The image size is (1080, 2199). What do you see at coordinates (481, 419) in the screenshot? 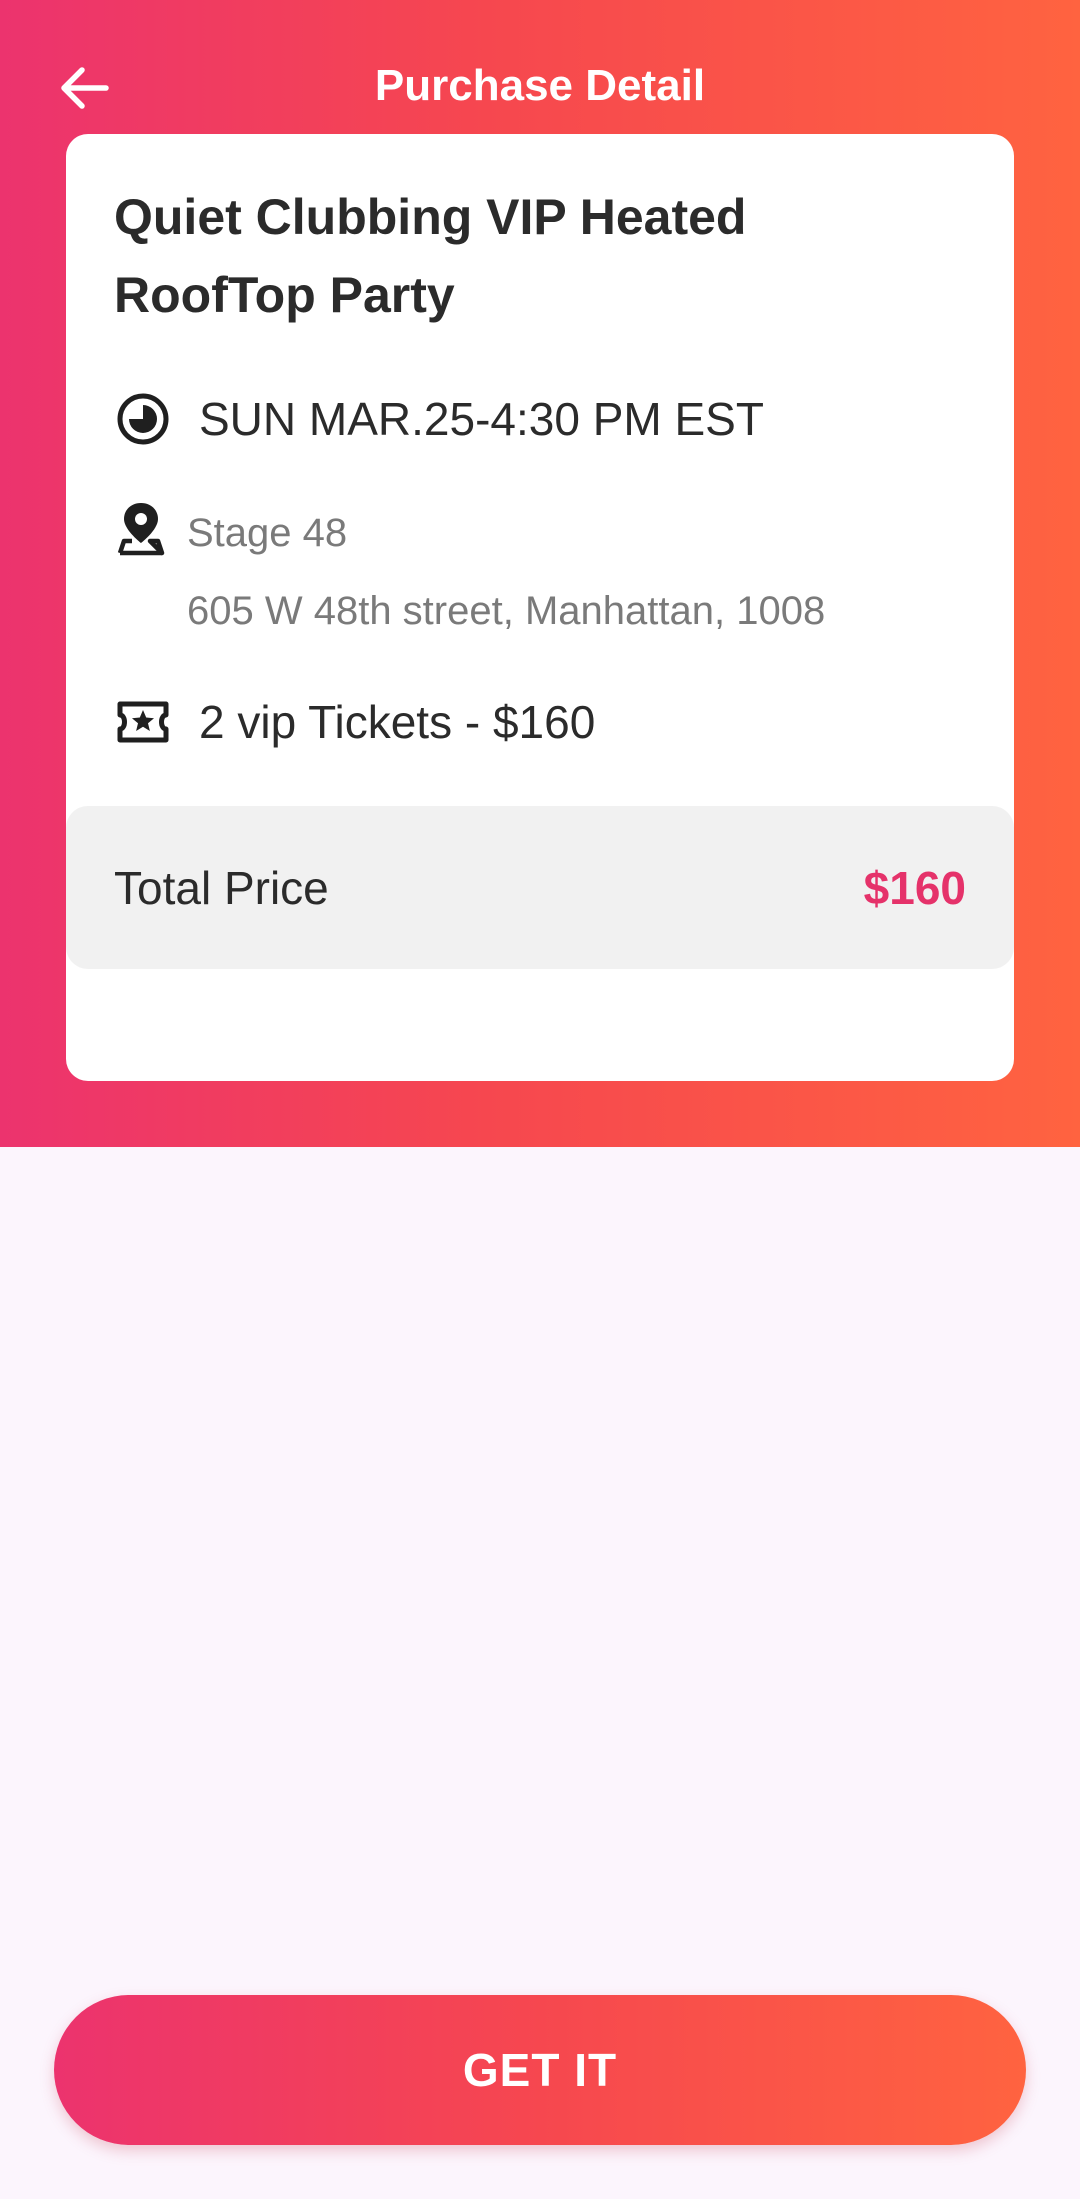
I see `event-datetime: SUN MAR.25-4:30 PM EST` at bounding box center [481, 419].